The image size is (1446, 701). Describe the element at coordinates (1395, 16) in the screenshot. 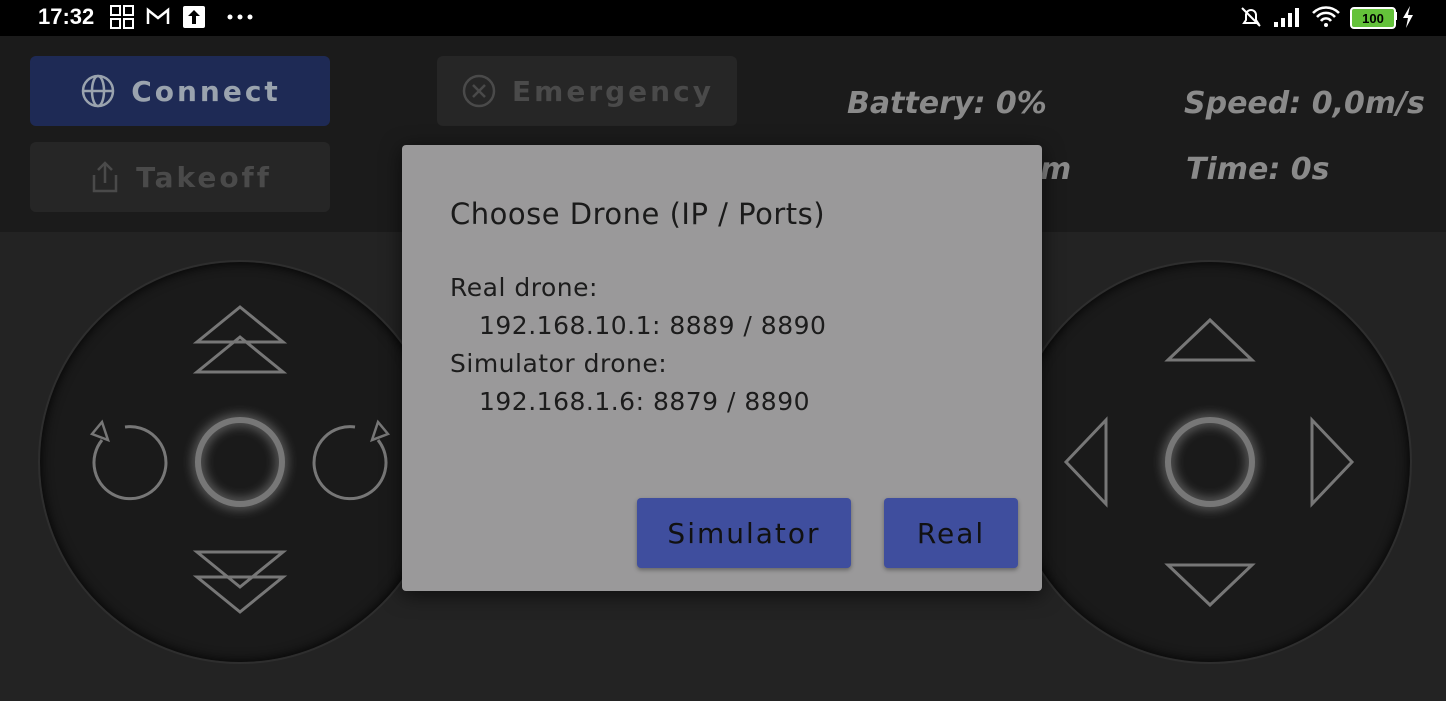

I see `battery-tip` at that location.